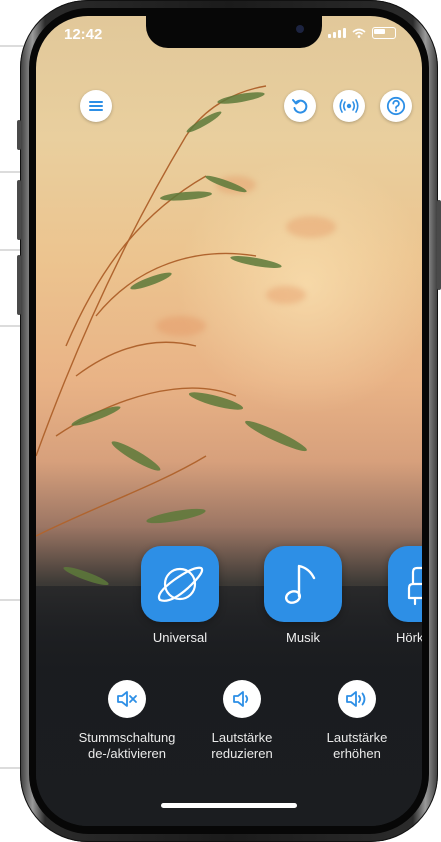  Describe the element at coordinates (414, 586) in the screenshot. I see `armchair-icon` at that location.